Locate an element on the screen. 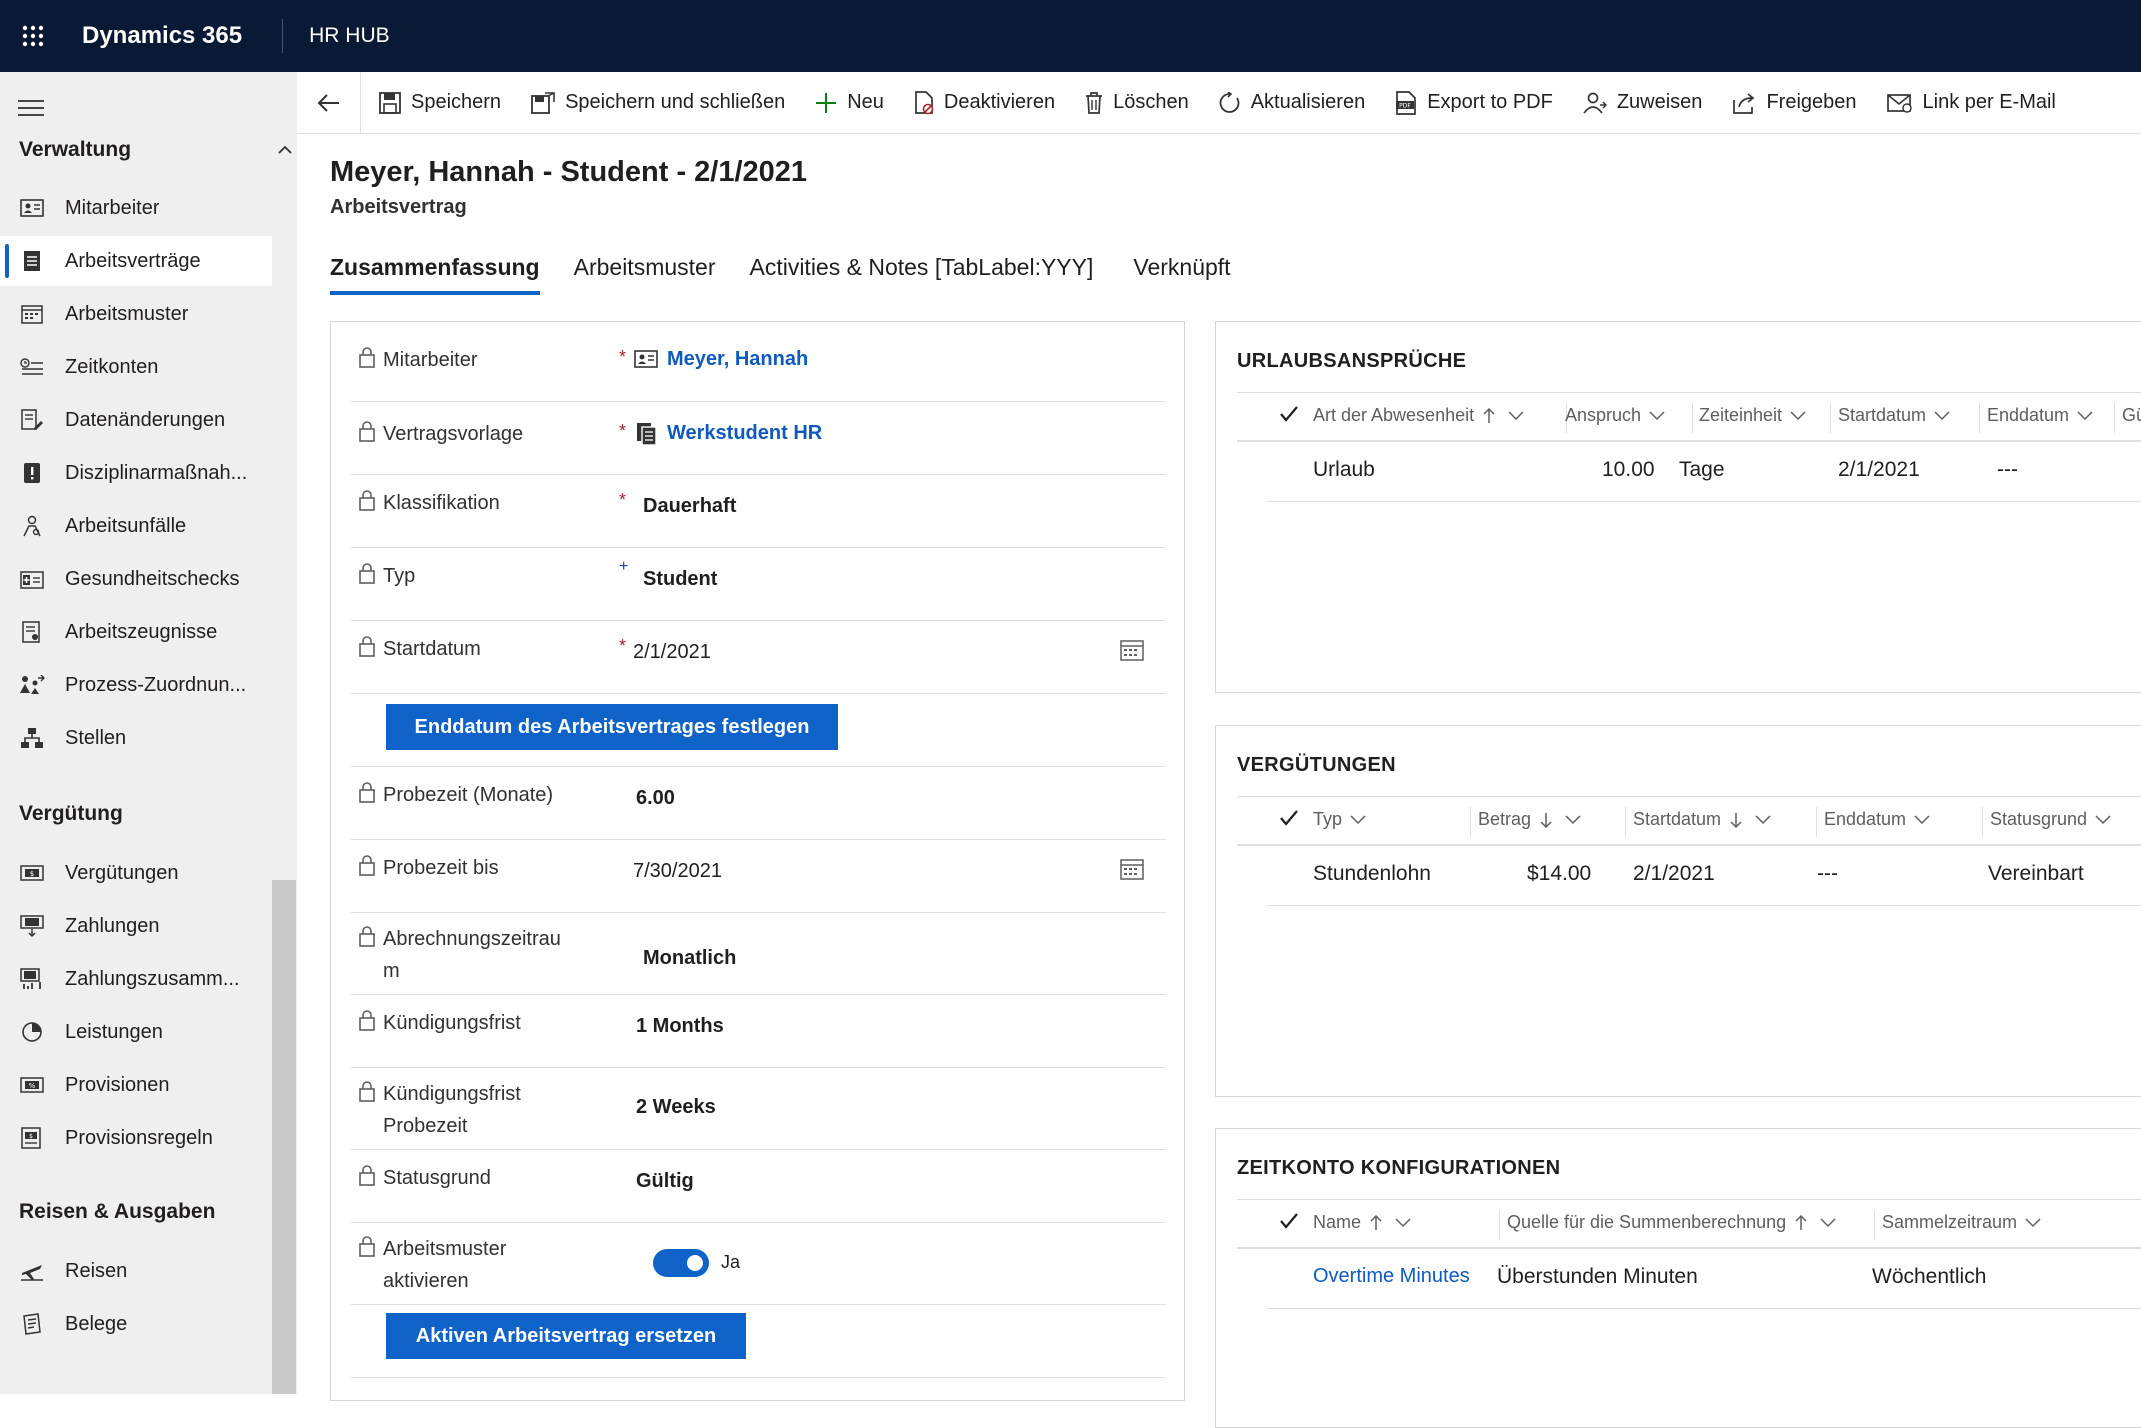  column-header-sammelzeitraum: Sammelzeitraum is located at coordinates (1961, 1222).